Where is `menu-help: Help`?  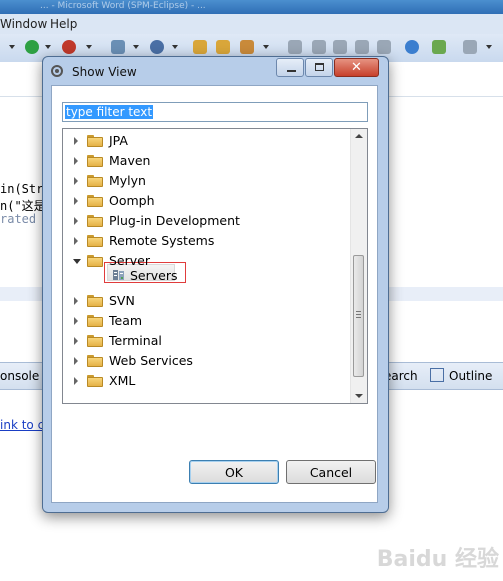 menu-help: Help is located at coordinates (63, 24).